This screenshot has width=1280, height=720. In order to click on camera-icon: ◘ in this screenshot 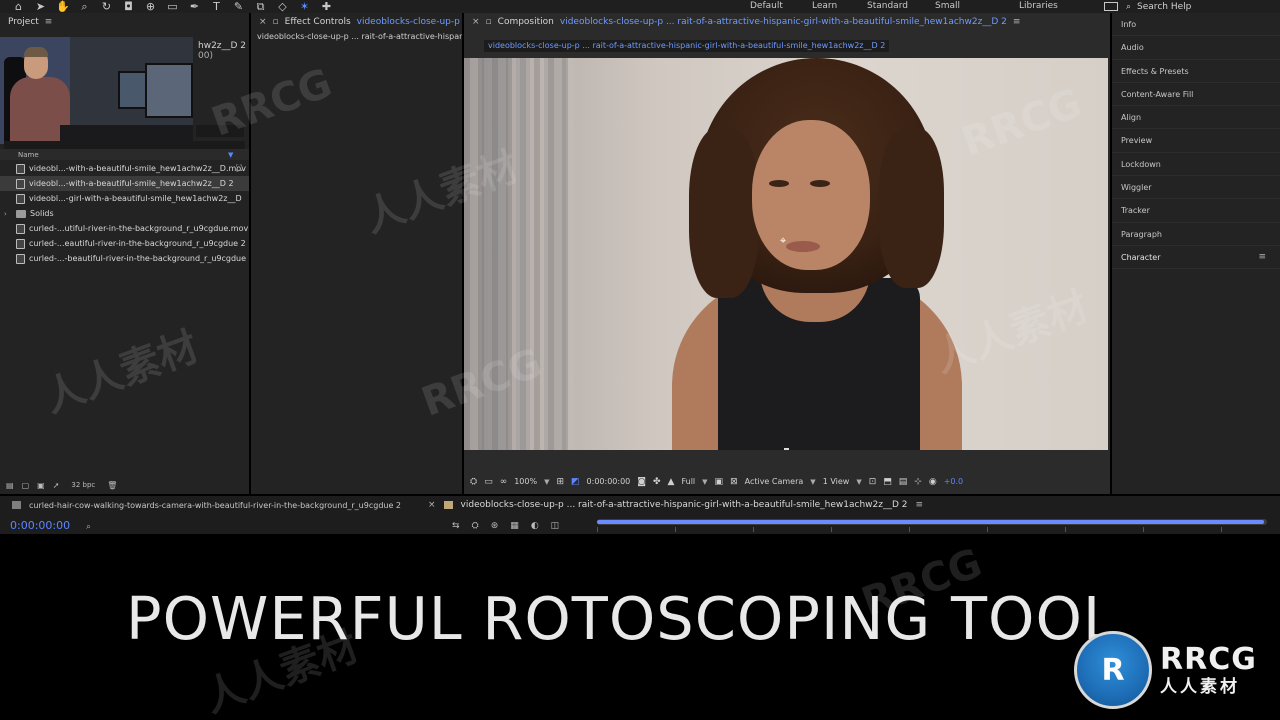, I will do `click(128, 6)`.